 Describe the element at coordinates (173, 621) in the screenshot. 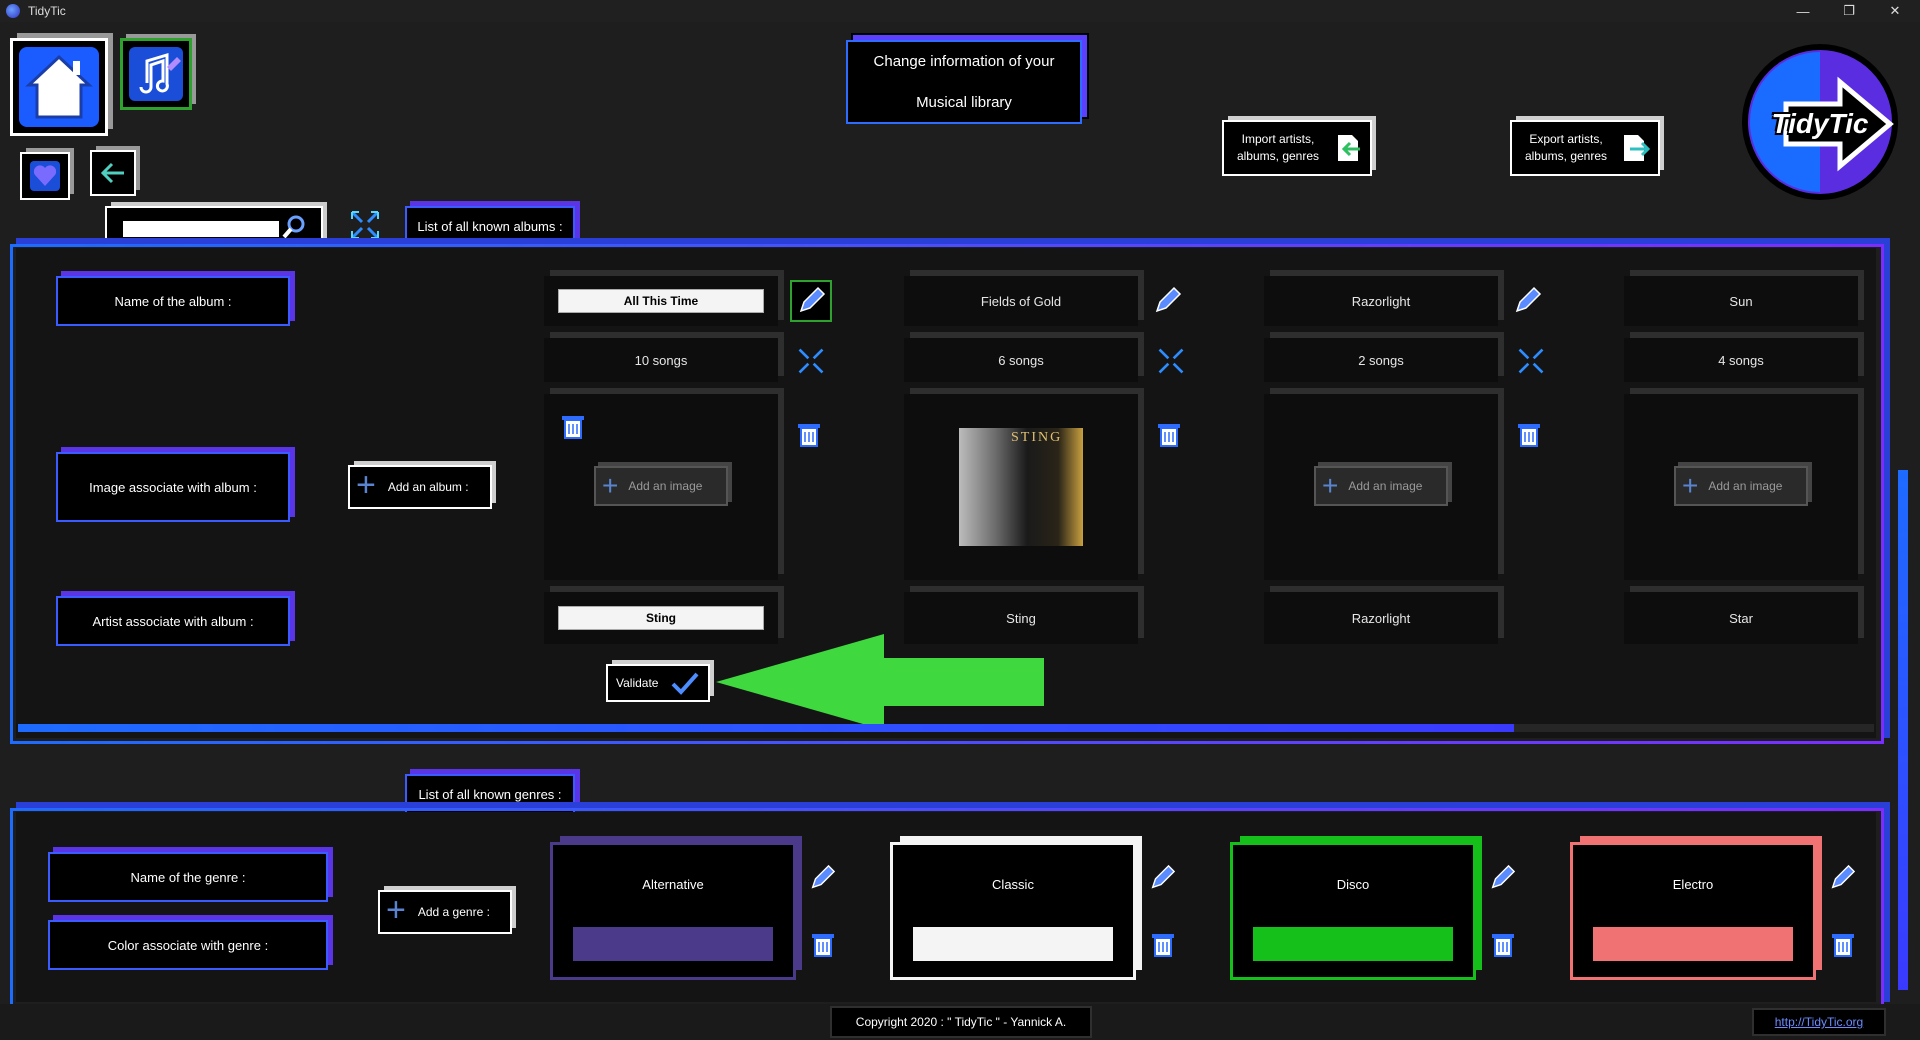

I see `album-artist-row-label: Artist associate with album :` at that location.